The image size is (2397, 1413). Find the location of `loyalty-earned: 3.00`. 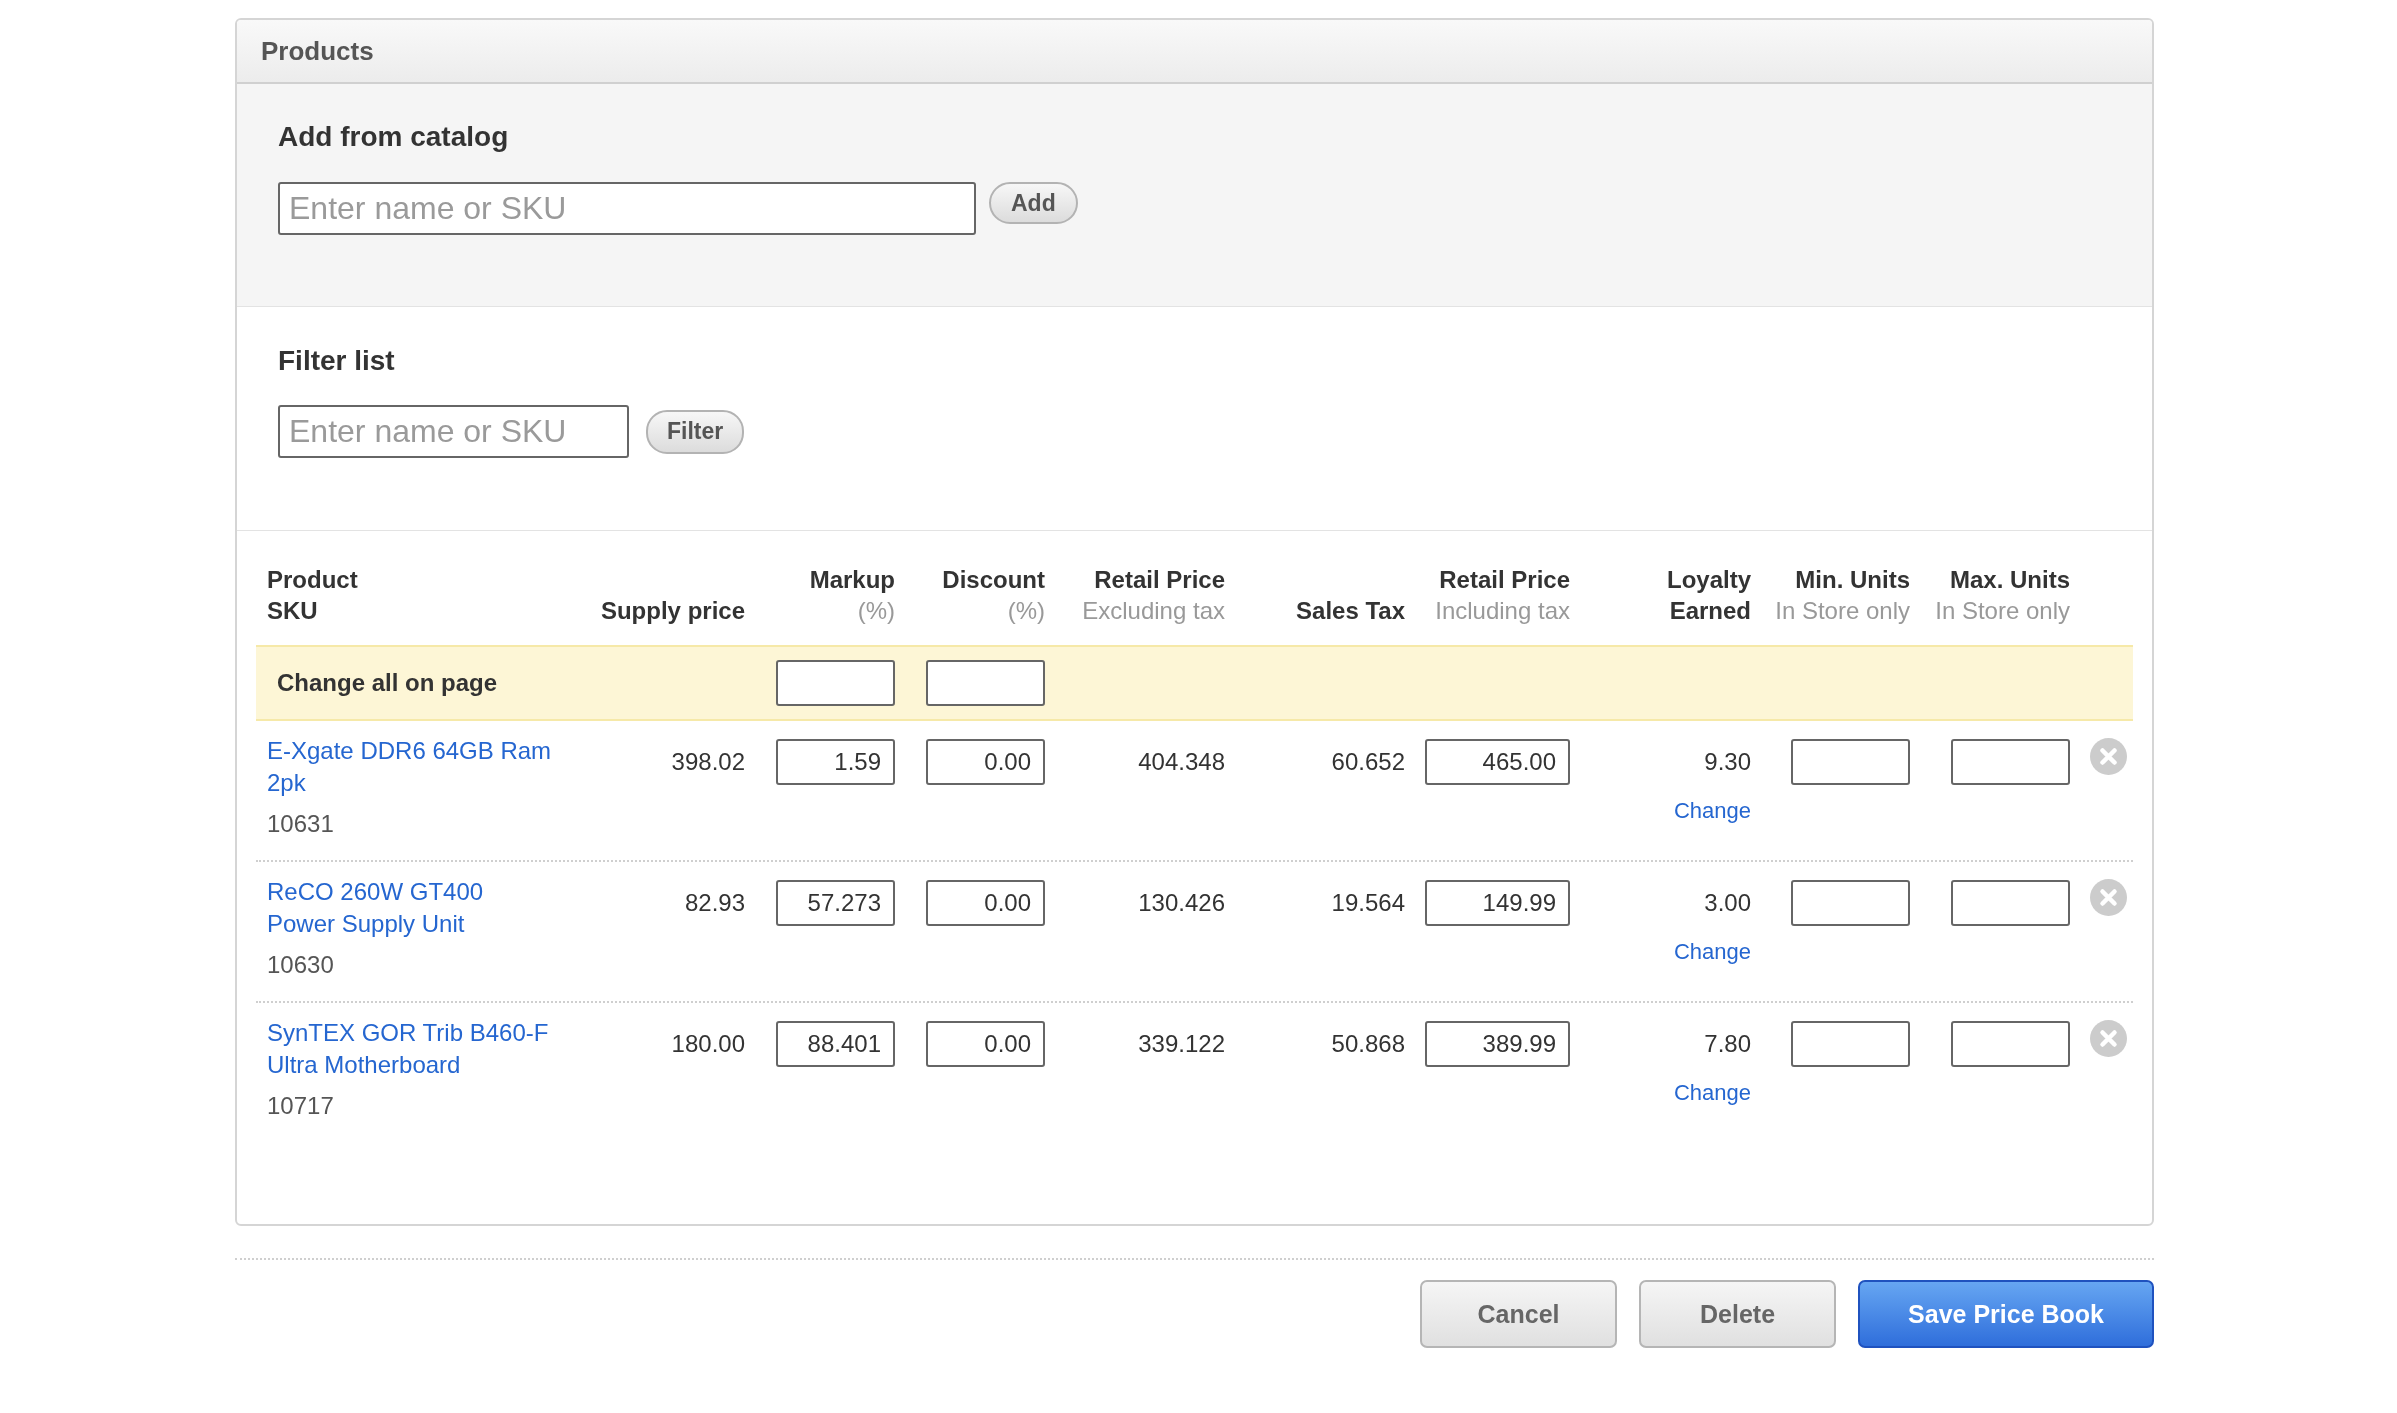

loyalty-earned: 3.00 is located at coordinates (1727, 903).